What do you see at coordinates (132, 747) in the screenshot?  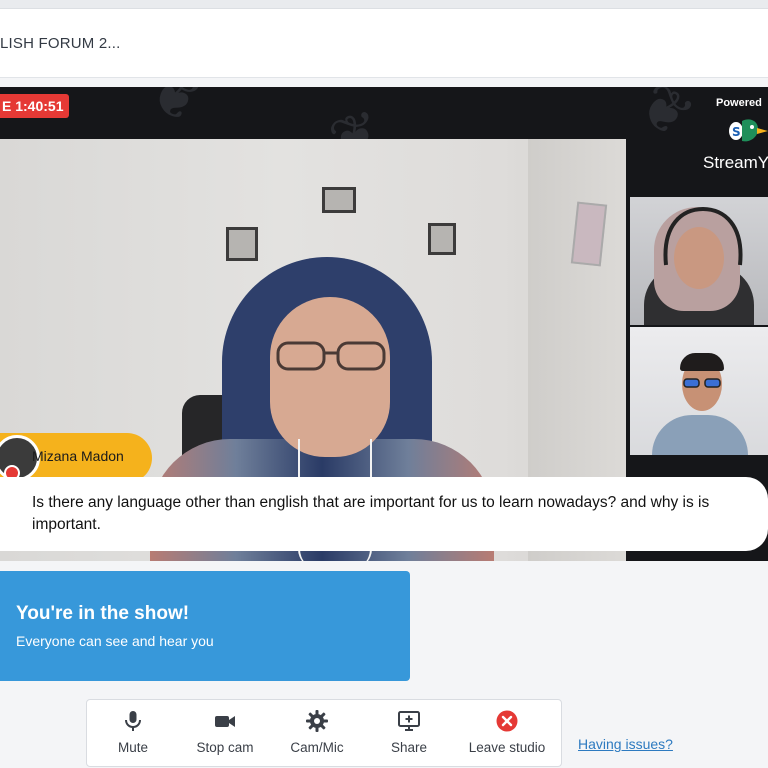 I see `mute-label: Mute` at bounding box center [132, 747].